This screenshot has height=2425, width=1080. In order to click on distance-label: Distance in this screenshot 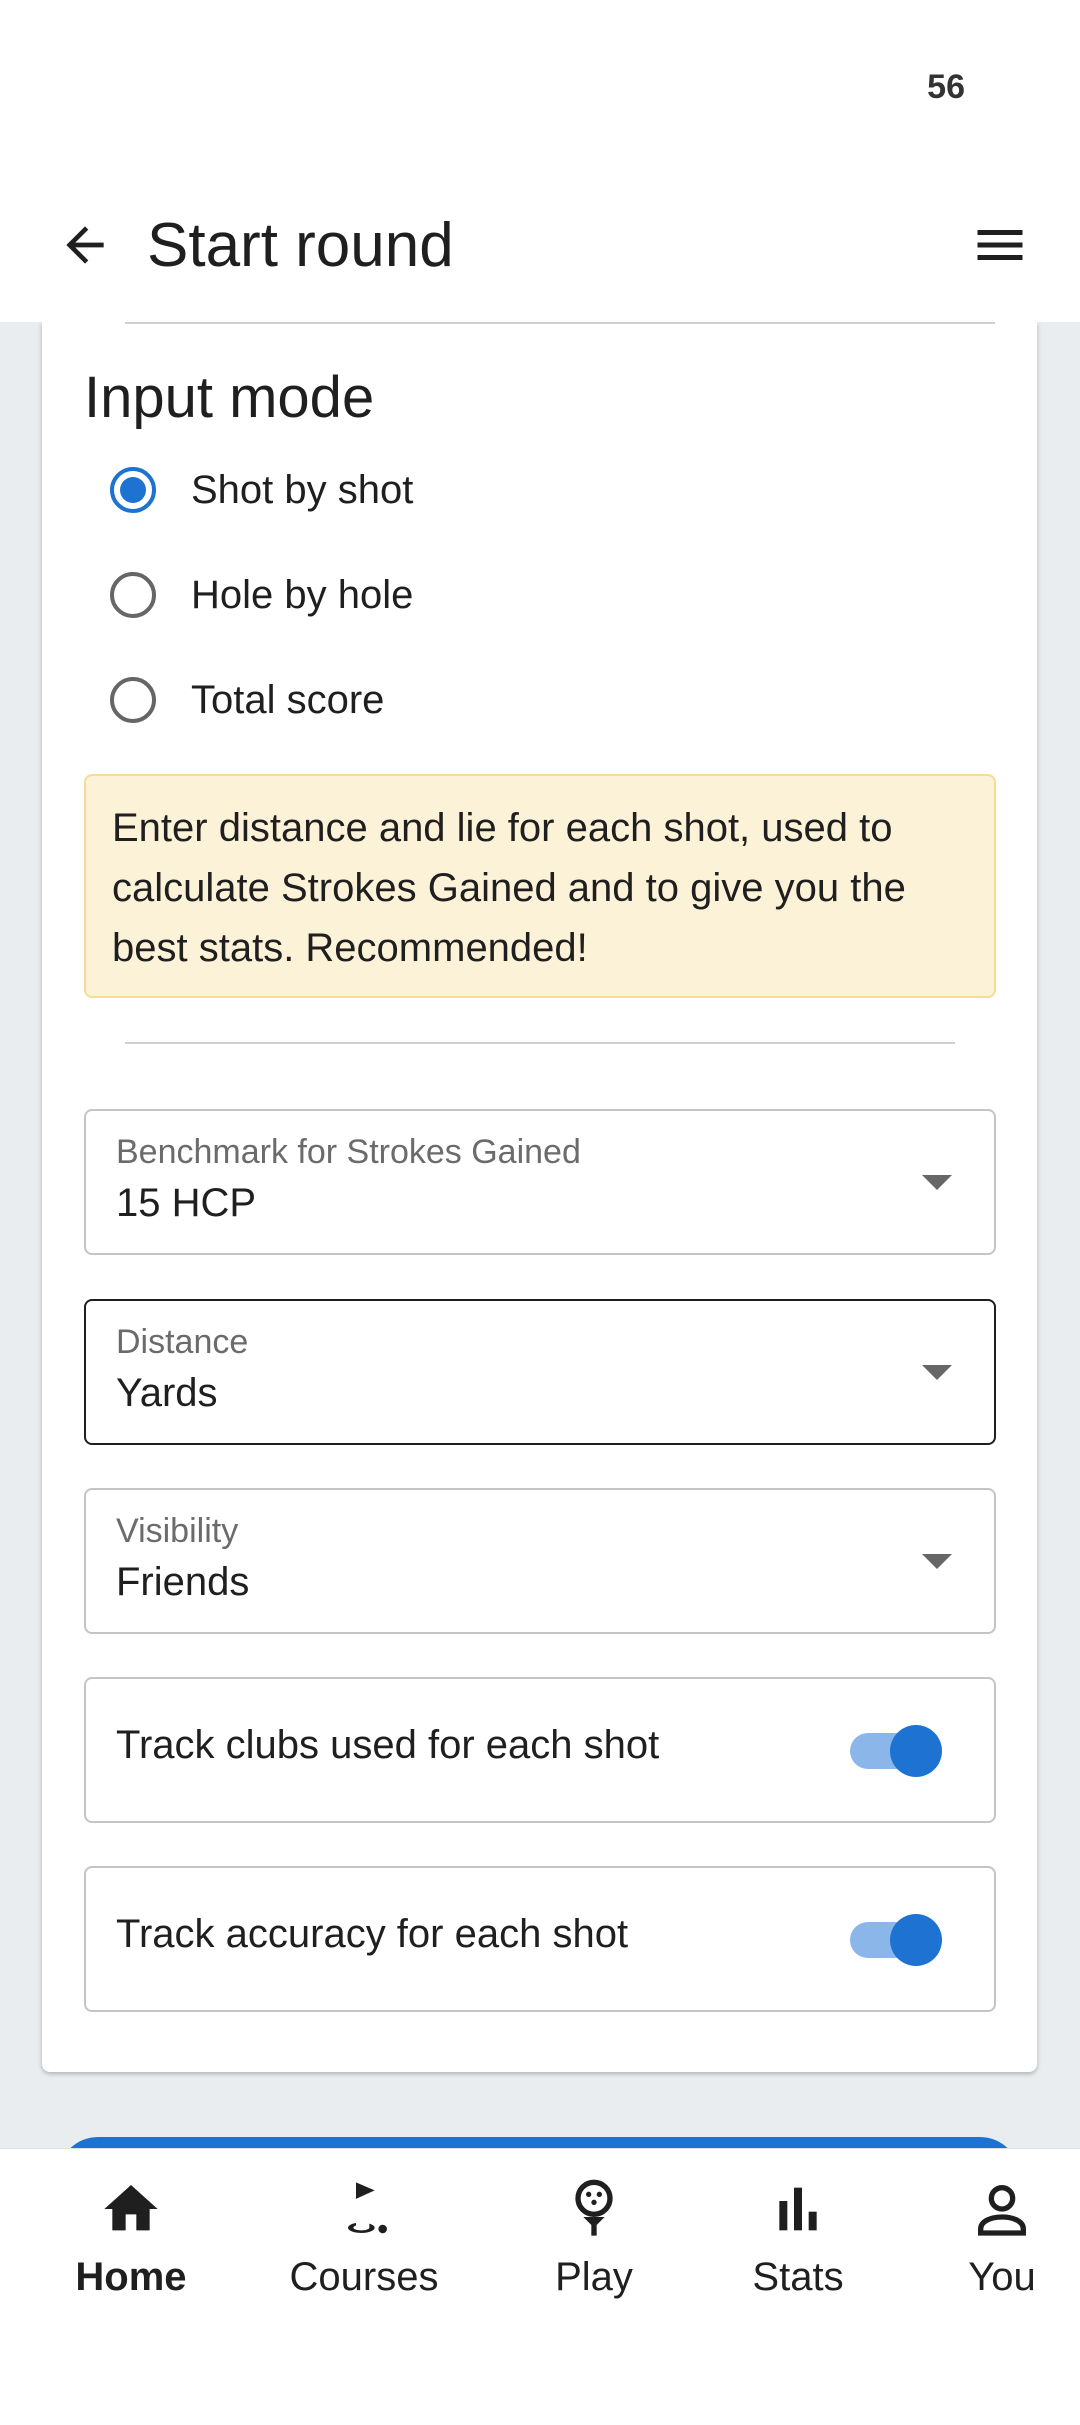, I will do `click(182, 1342)`.